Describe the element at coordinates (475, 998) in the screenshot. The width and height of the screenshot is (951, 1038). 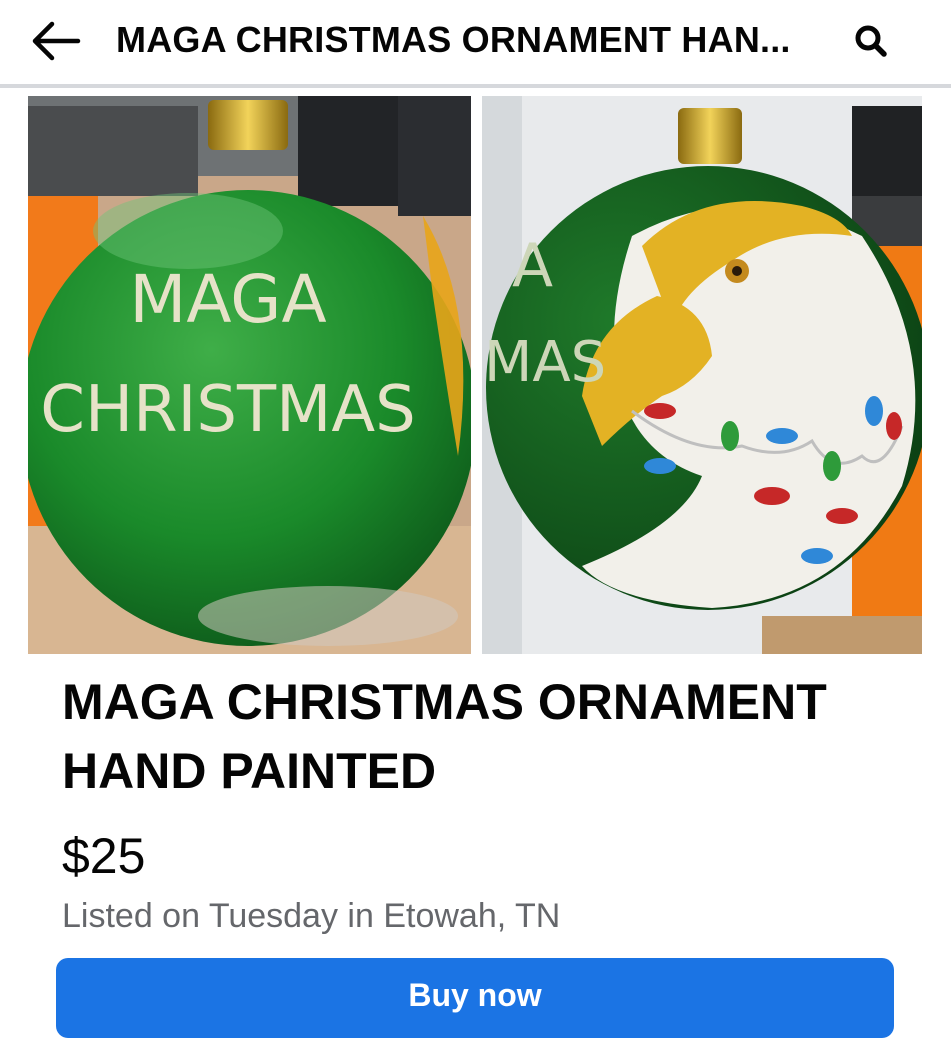
I see `buy-now-button: Buy now` at that location.